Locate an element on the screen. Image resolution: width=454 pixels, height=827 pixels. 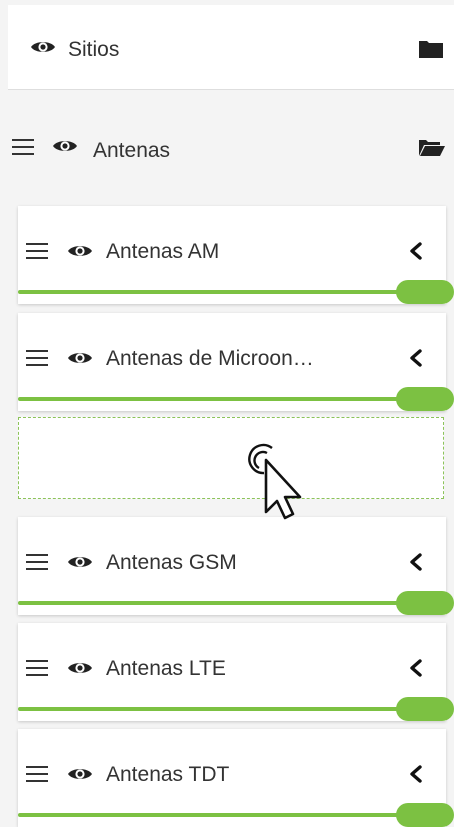
layer-card: Antenas AM is located at coordinates (236, 255).